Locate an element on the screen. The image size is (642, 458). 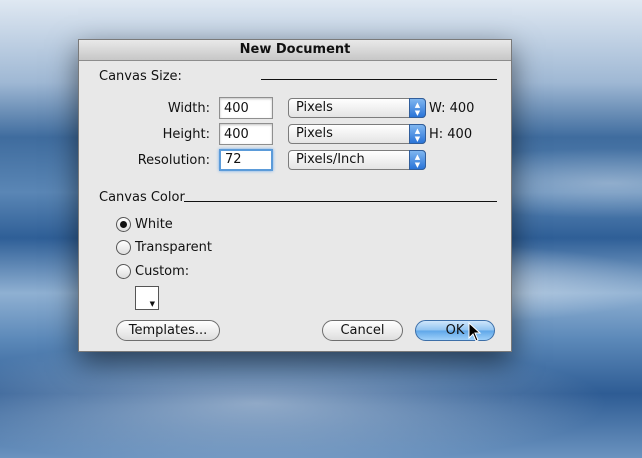
canvas-size-section-label: Canvas Size: is located at coordinates (140, 76).